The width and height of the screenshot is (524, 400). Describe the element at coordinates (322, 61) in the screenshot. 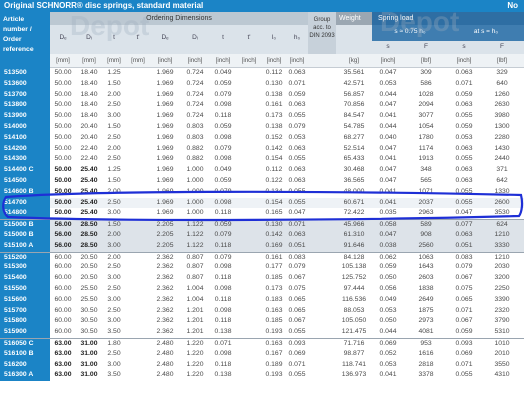

I see `unit-cell` at that location.